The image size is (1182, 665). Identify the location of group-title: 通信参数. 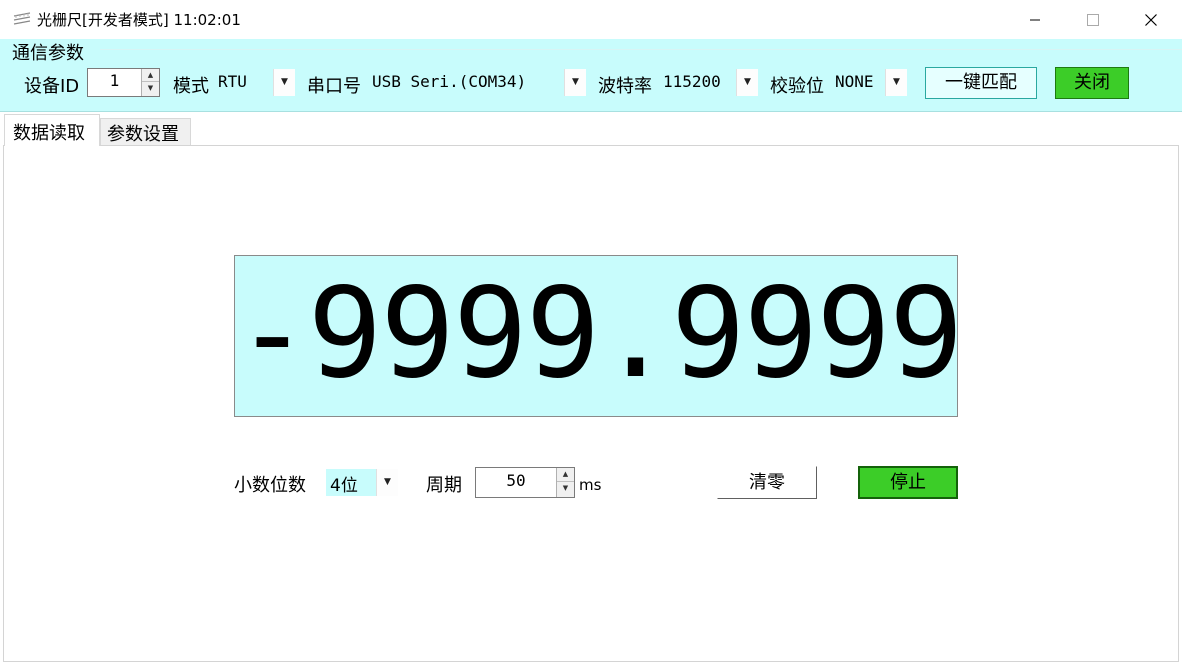
(48, 53).